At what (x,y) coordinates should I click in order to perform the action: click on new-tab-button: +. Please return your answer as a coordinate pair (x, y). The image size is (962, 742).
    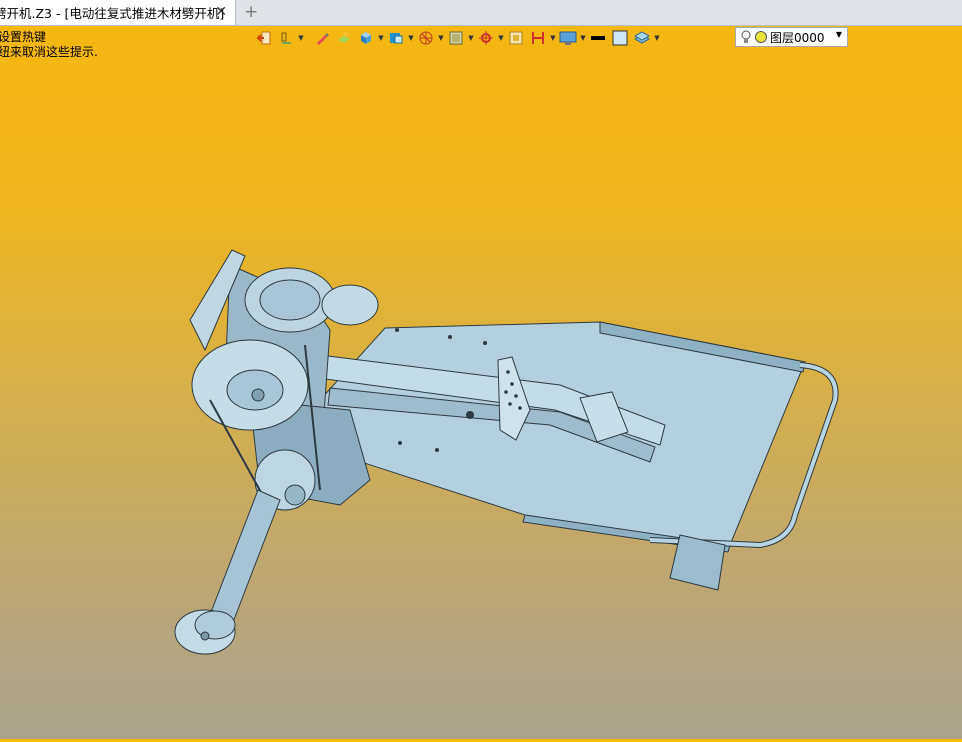
    Looking at the image, I should click on (251, 12).